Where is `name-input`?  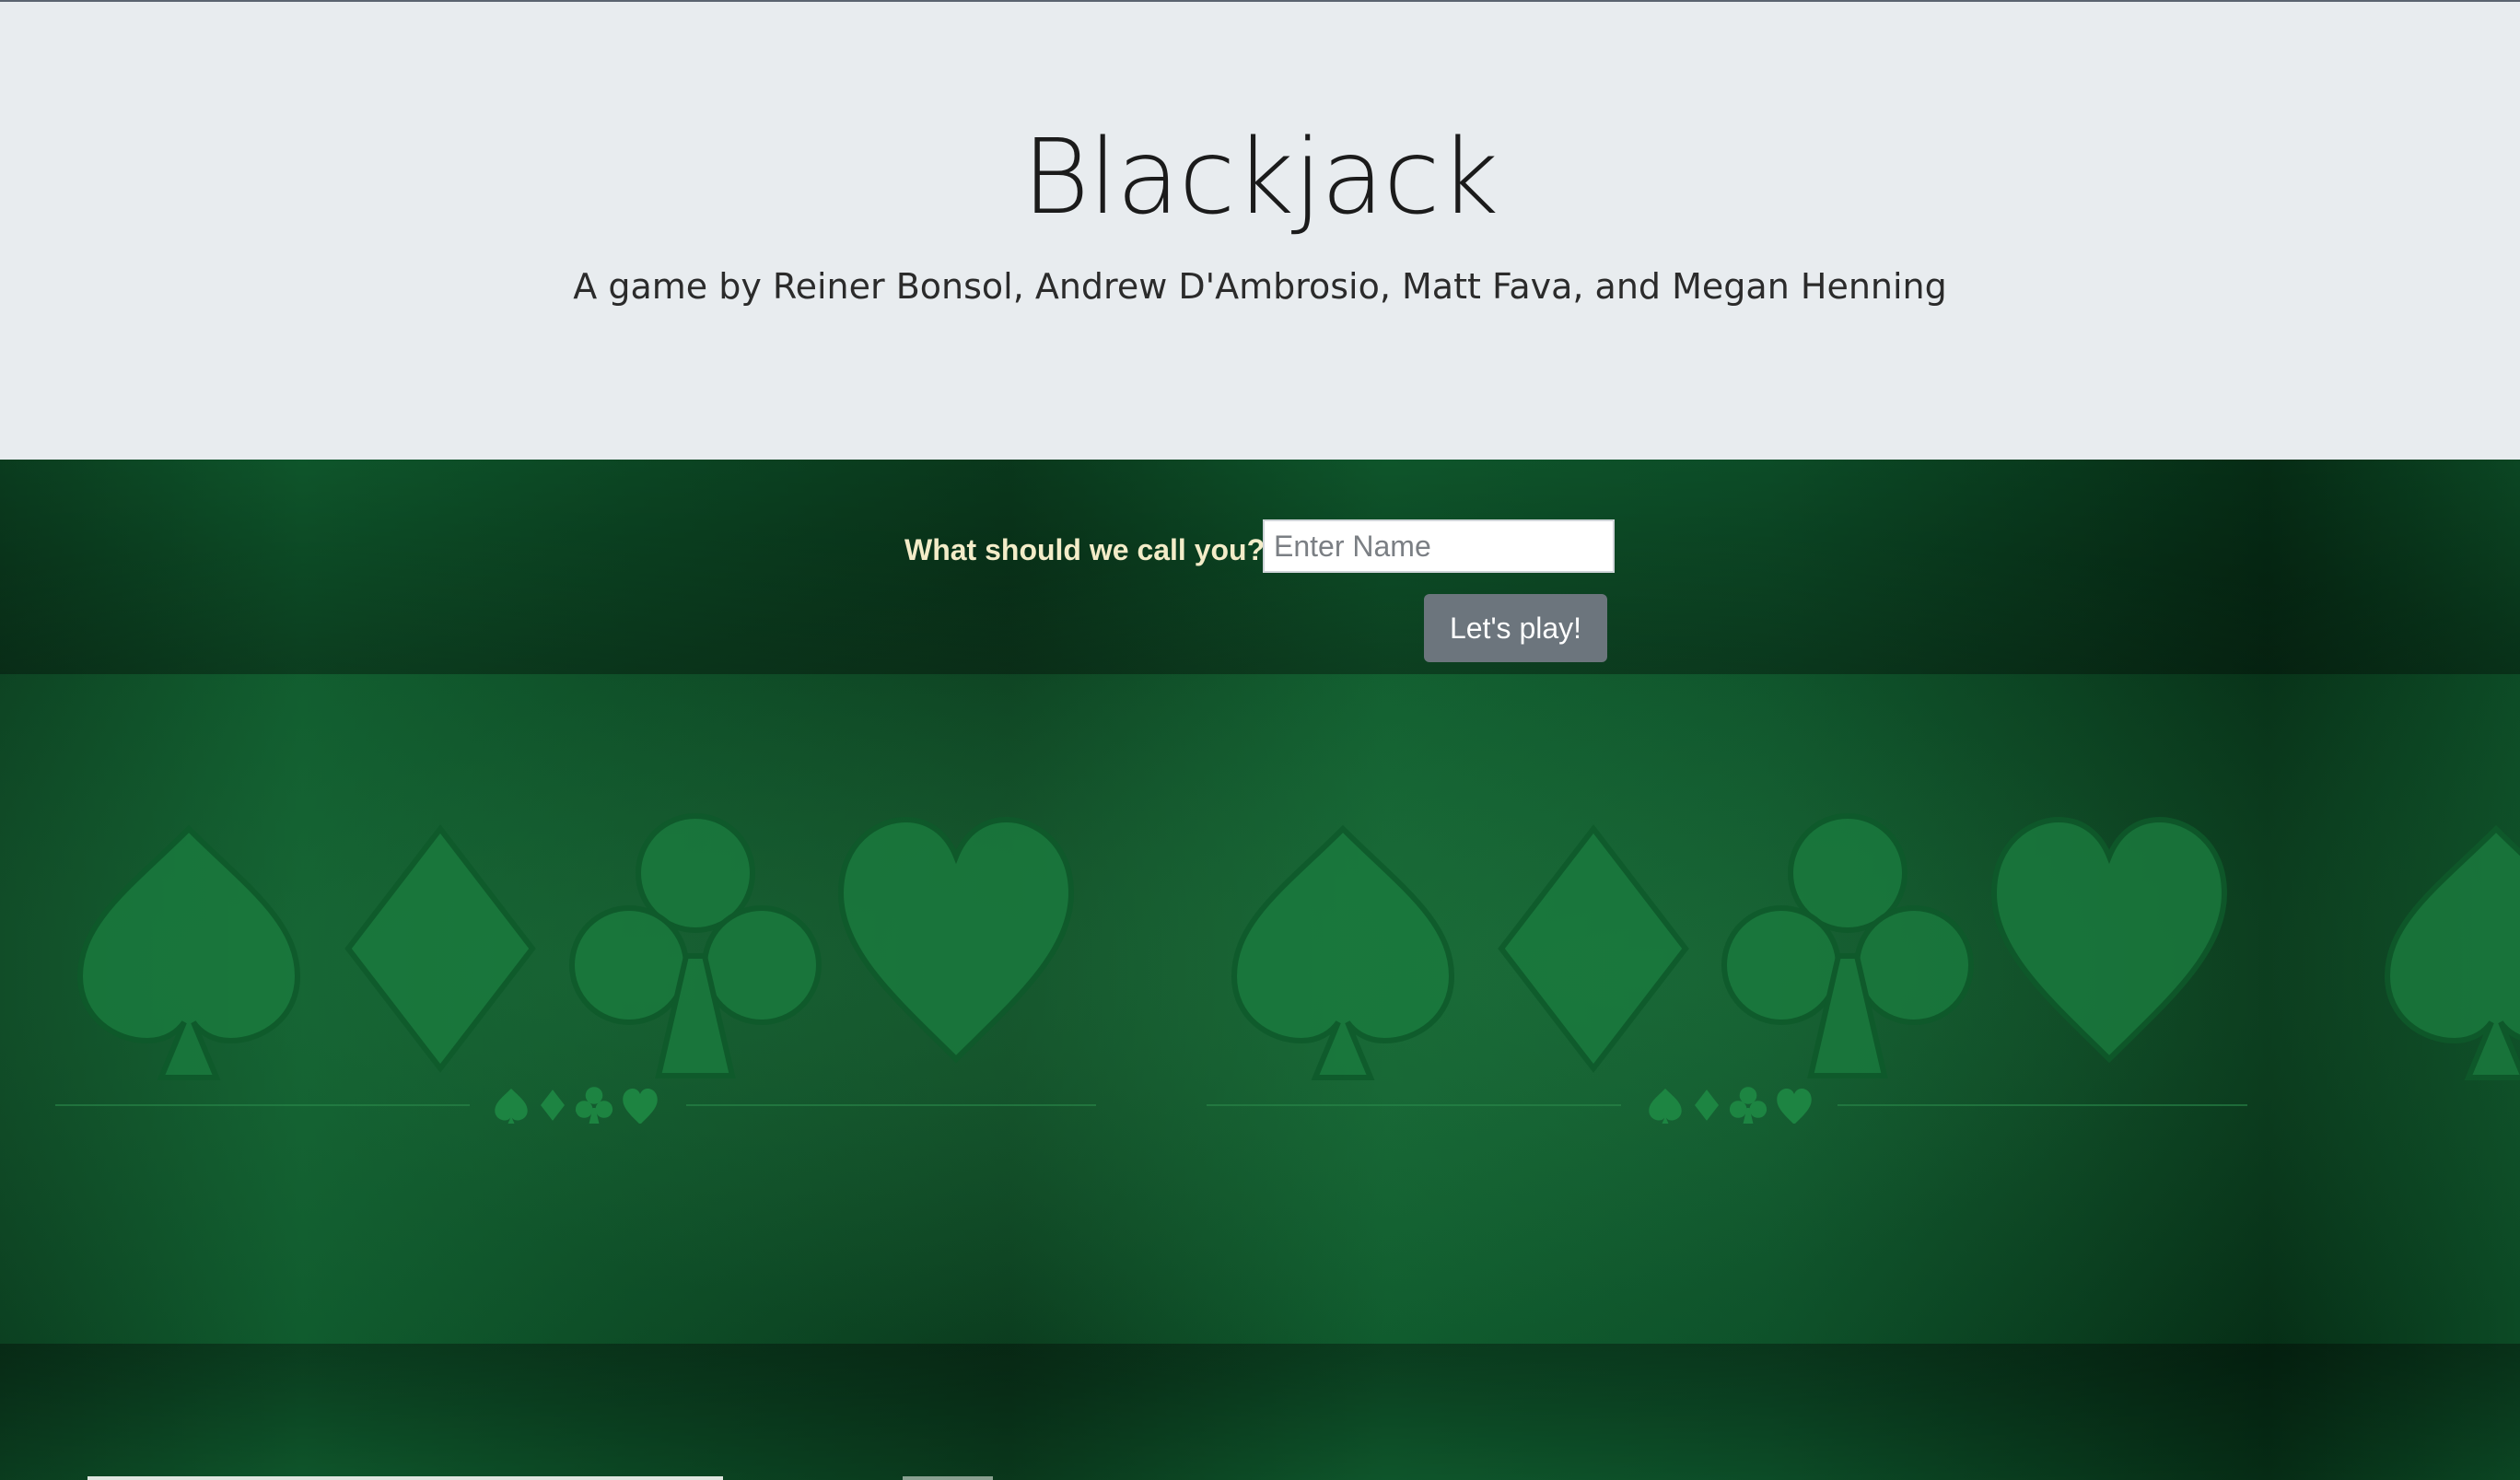 name-input is located at coordinates (1439, 546).